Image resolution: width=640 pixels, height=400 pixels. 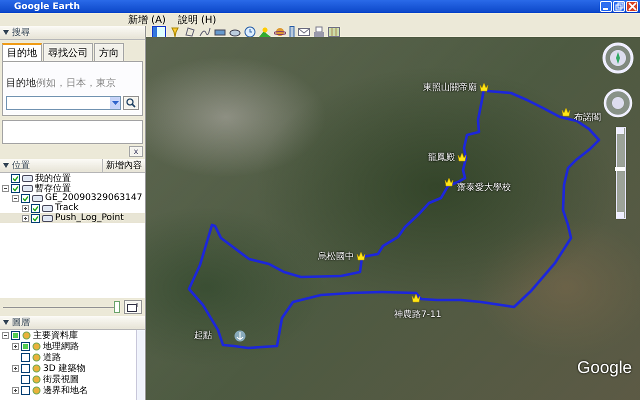 What do you see at coordinates (61, 83) in the screenshot?
I see `field-label: 目的地例如，日本，東京` at bounding box center [61, 83].